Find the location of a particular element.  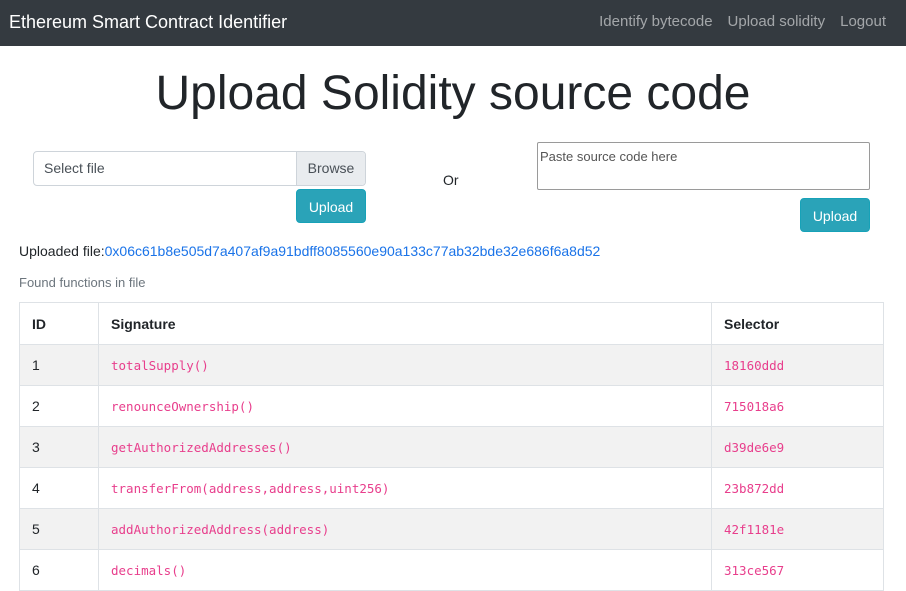

table-row: 3 getAuthorizedAddresses() d39de6e9 is located at coordinates (451, 447).